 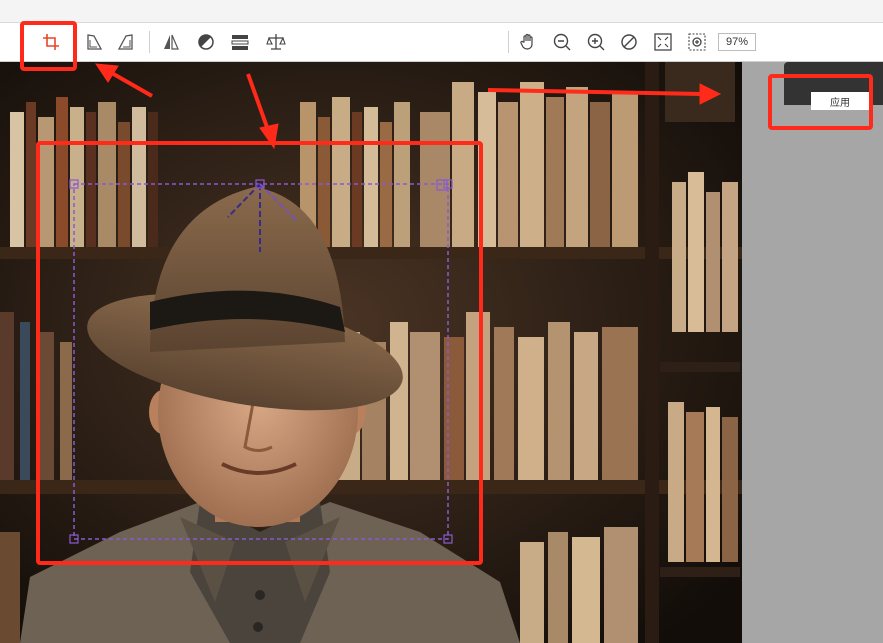 What do you see at coordinates (441, 42) in the screenshot?
I see `toolbar: 97%` at bounding box center [441, 42].